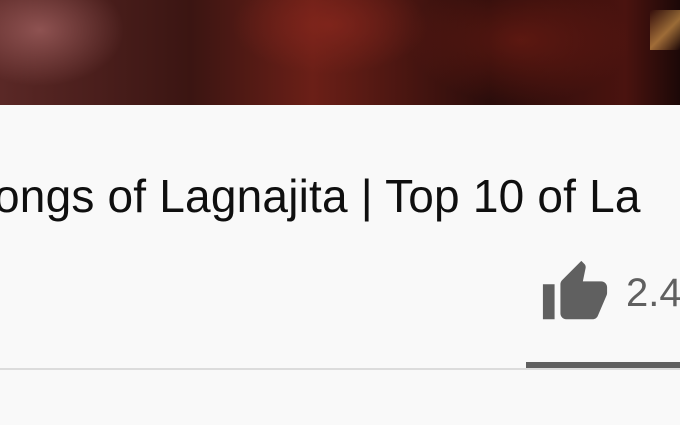 This screenshot has width=680, height=425. I want to click on like-count: 2.4, so click(653, 292).